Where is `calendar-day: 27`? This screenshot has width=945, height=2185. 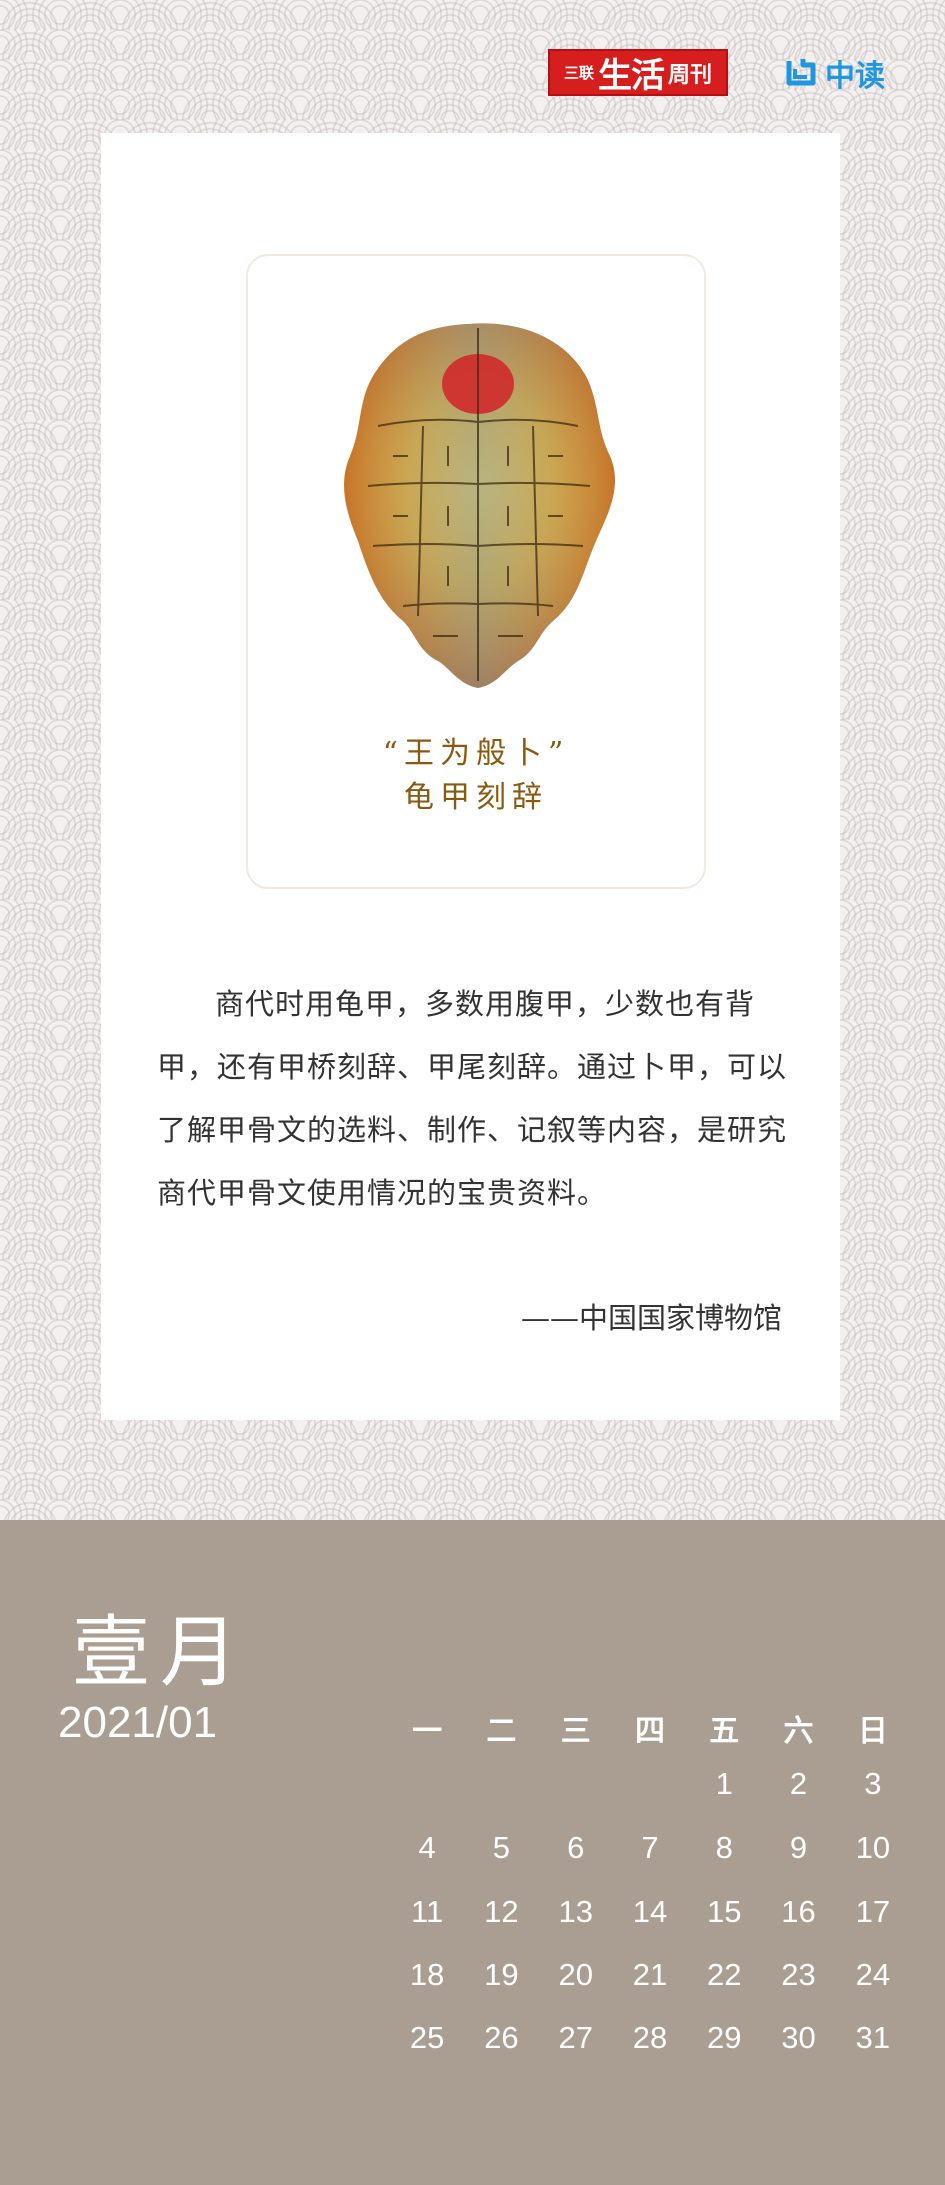
calendar-day: 27 is located at coordinates (575, 2037).